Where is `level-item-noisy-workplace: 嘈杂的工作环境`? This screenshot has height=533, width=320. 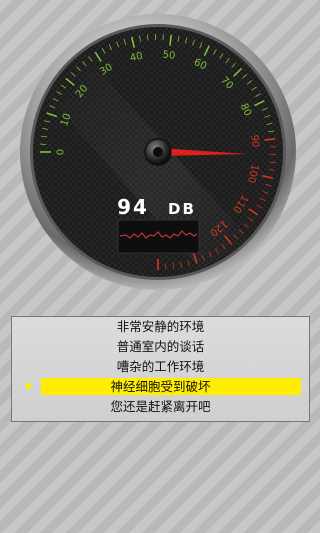 level-item-noisy-workplace: 嘈杂的工作环境 is located at coordinates (160, 366).